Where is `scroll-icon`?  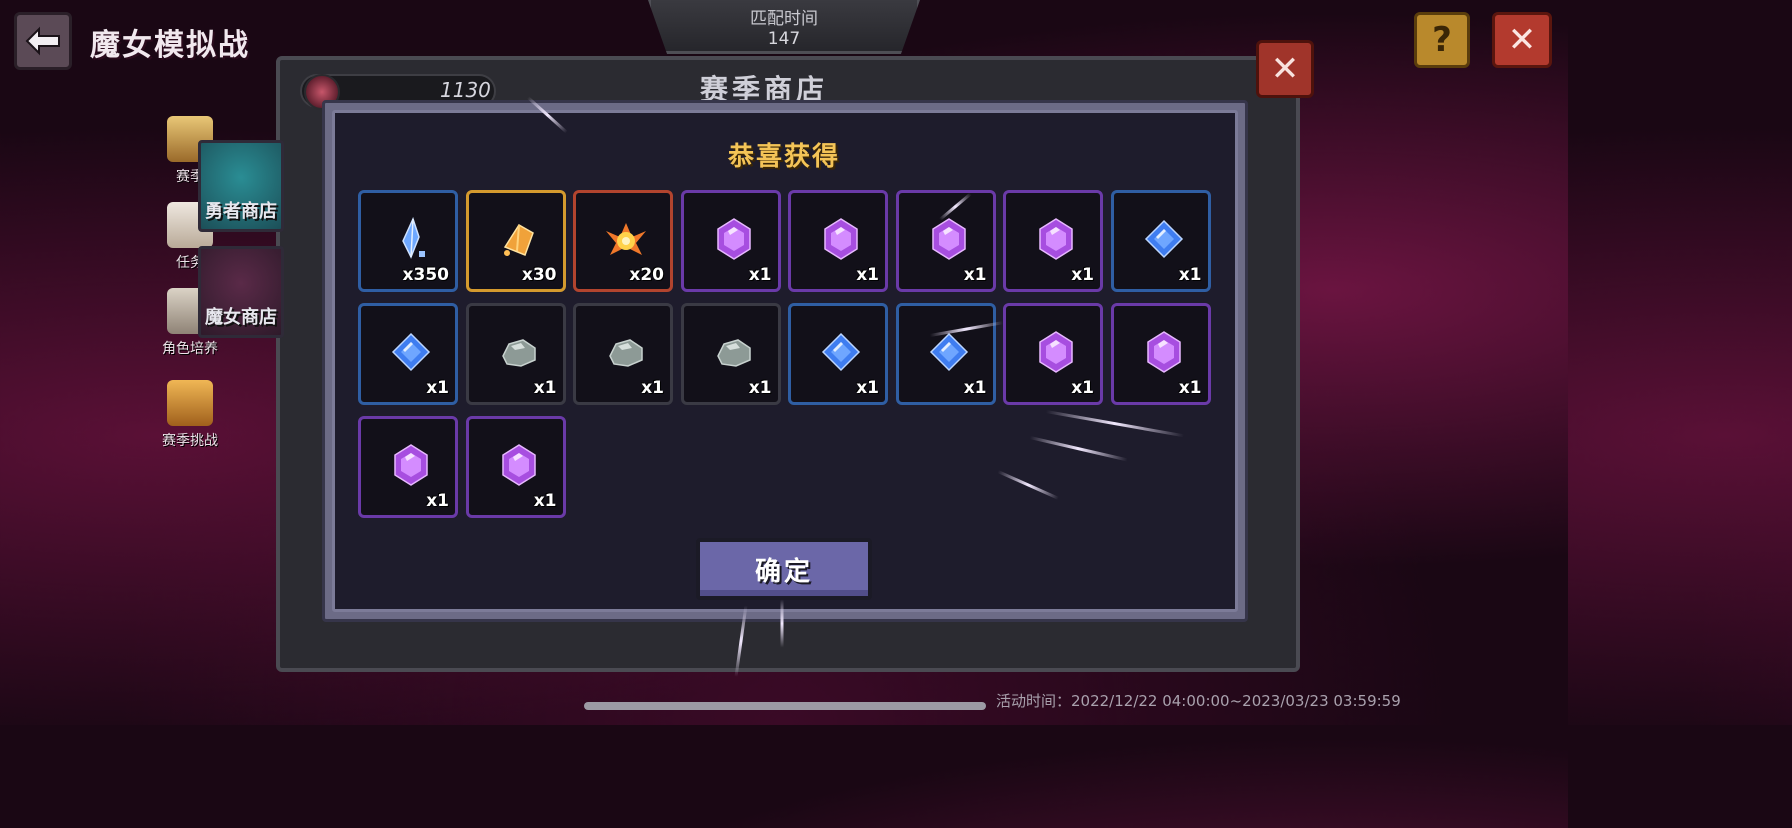 scroll-icon is located at coordinates (190, 403).